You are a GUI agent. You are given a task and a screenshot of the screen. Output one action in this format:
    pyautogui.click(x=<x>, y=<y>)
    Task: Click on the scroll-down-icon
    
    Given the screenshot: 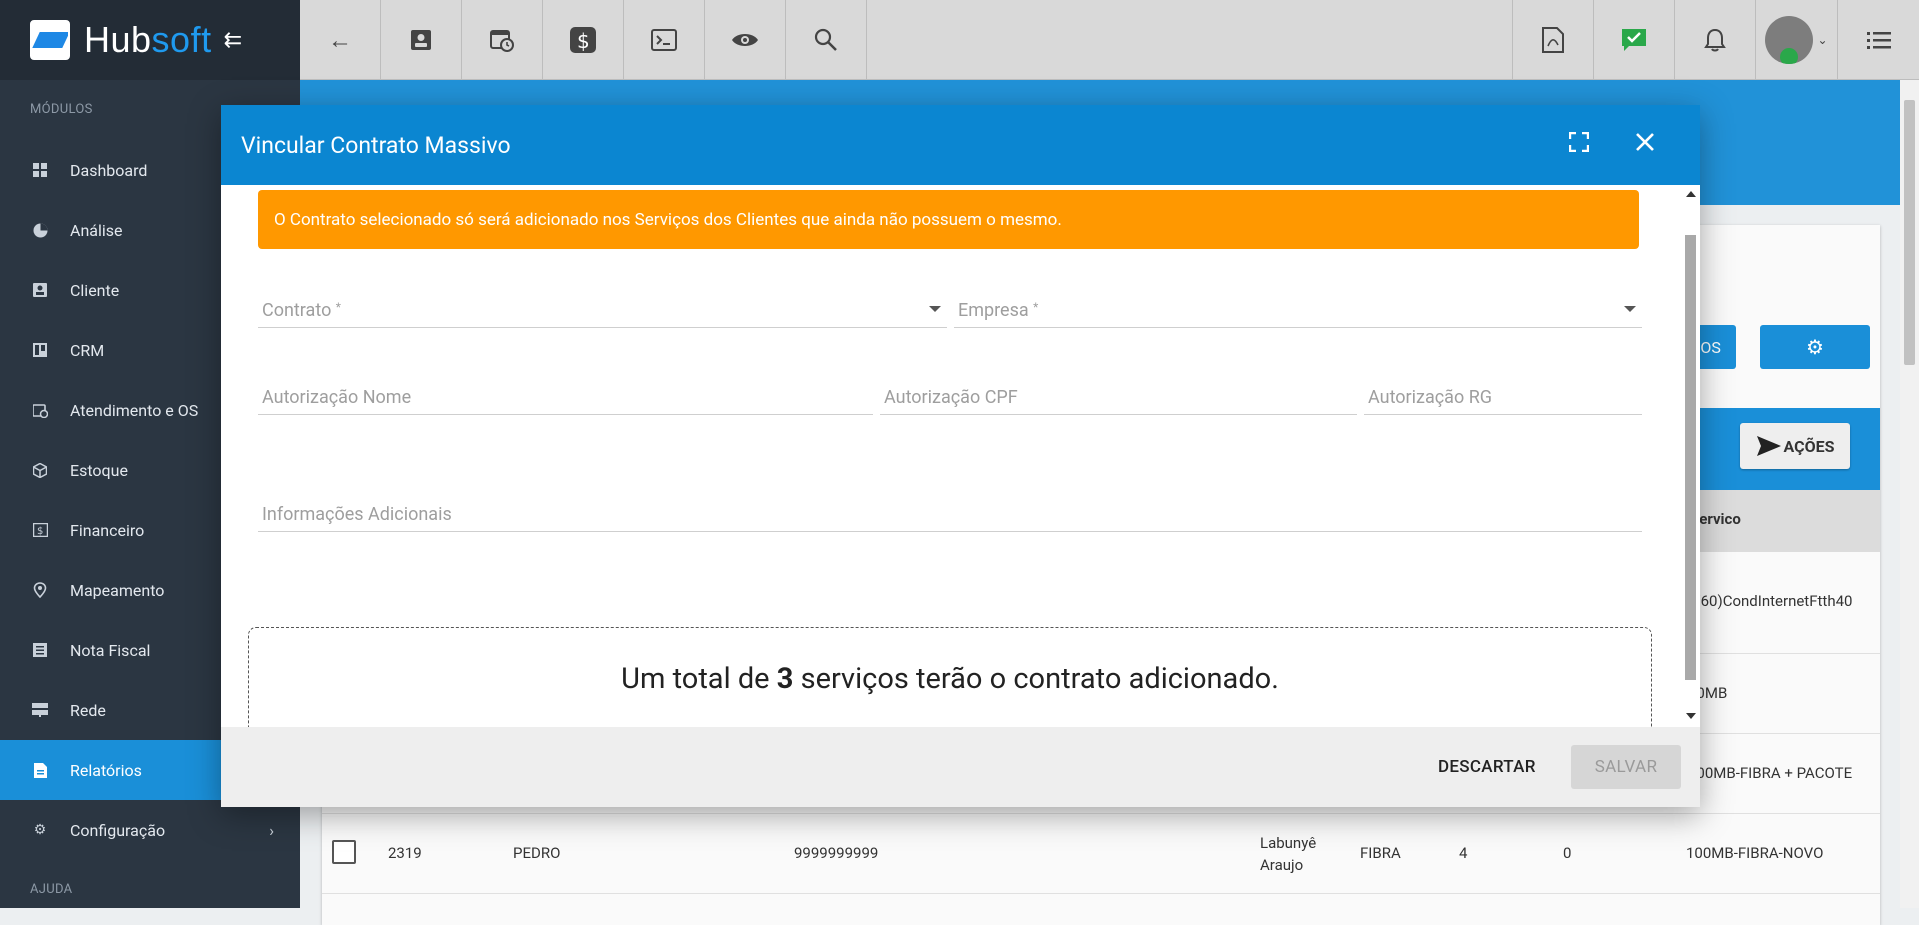 What is the action you would take?
    pyautogui.click(x=1691, y=716)
    